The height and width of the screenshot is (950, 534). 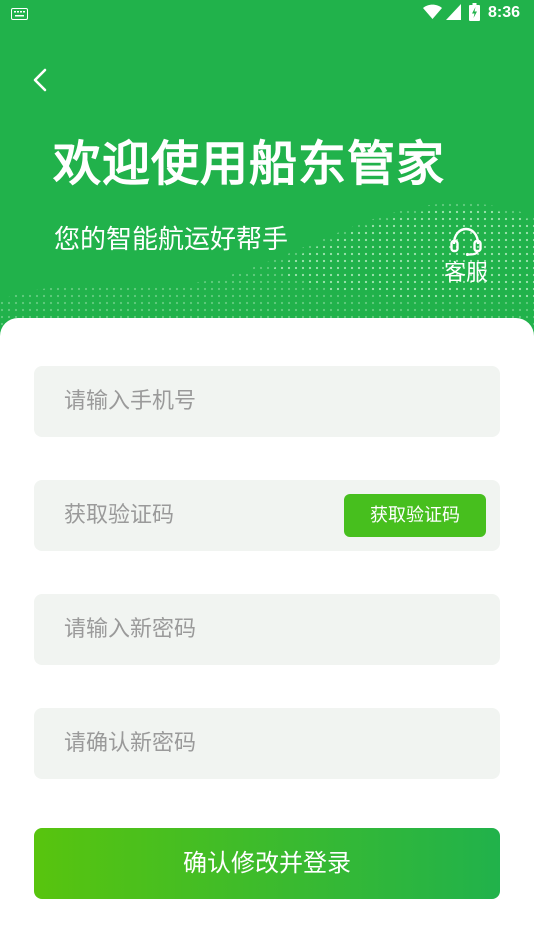 I want to click on phone-input, so click(x=267, y=401).